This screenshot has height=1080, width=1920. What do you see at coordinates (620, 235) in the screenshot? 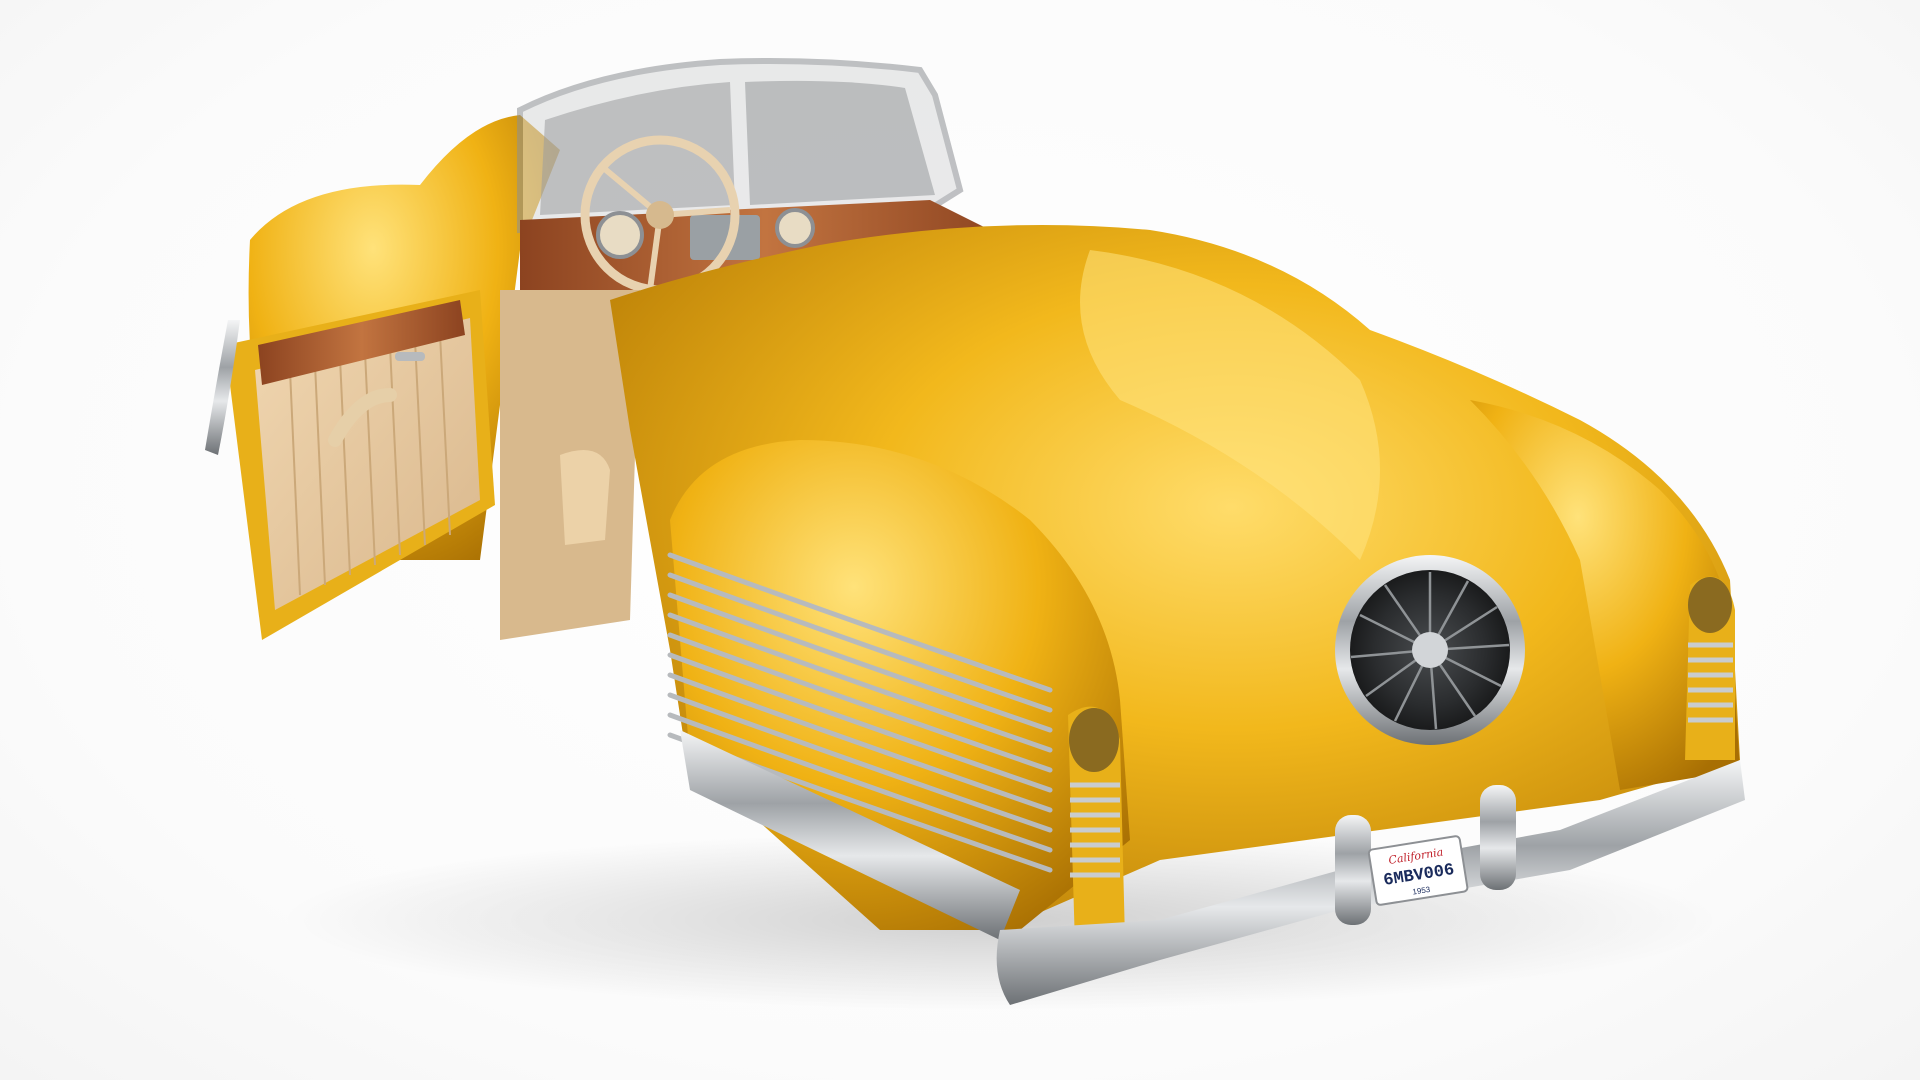
I see `gauge-left-icon` at bounding box center [620, 235].